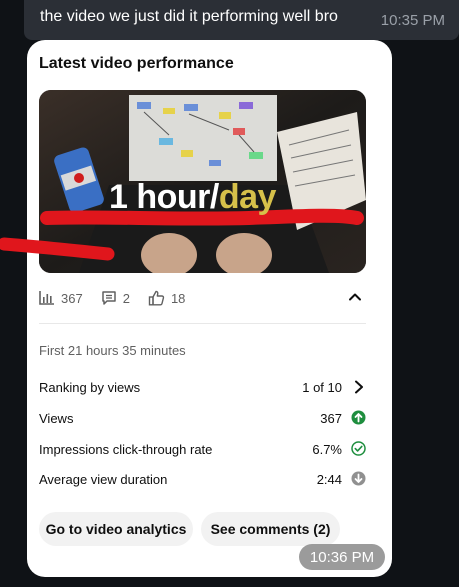 This screenshot has width=459, height=587. I want to click on arrow-up-circle-icon, so click(358, 419).